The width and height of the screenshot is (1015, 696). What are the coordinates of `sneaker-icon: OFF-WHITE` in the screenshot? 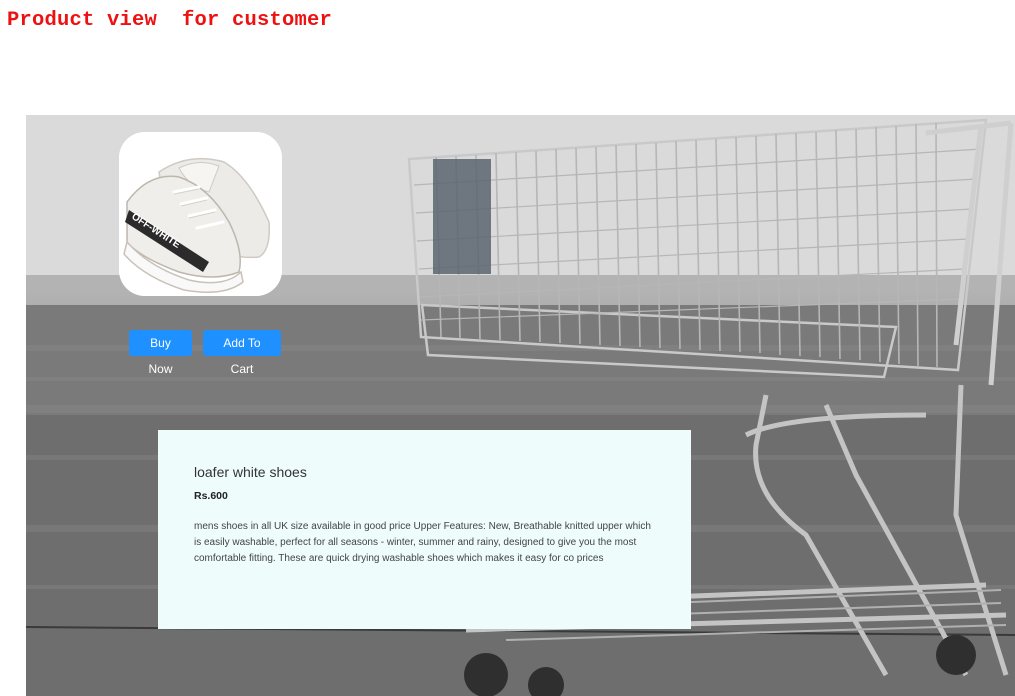 It's located at (200, 214).